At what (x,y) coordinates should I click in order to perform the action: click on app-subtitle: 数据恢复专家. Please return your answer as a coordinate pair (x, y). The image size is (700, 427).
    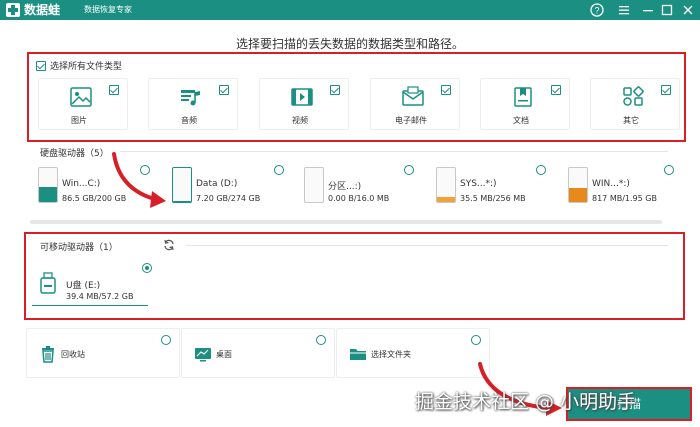
    Looking at the image, I should click on (108, 9).